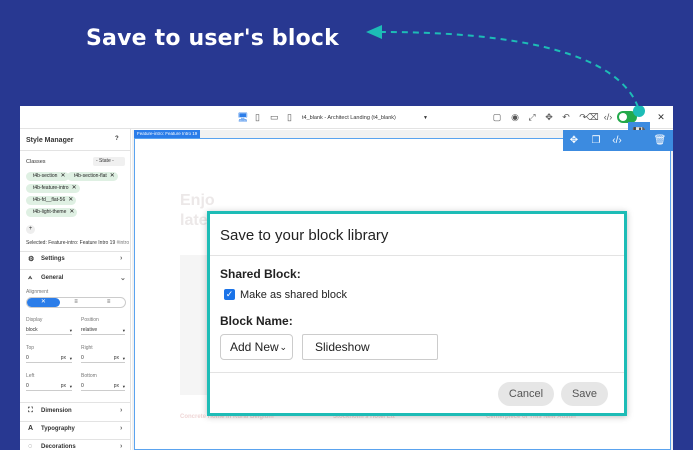 The width and height of the screenshot is (693, 450). I want to click on clear-icon: ⌫, so click(592, 117).